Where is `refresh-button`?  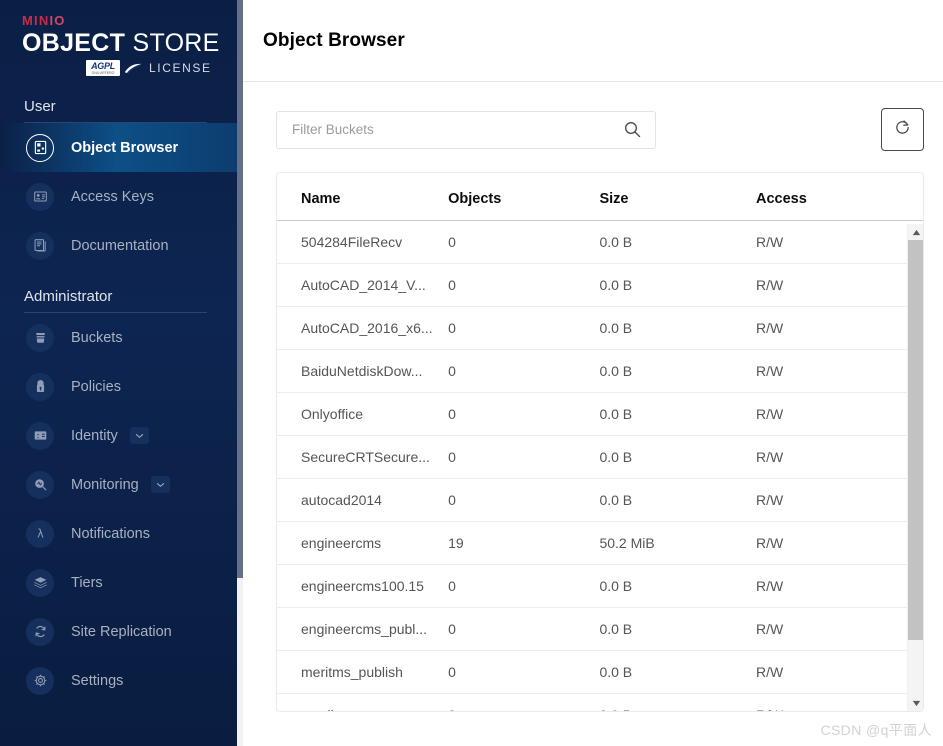 refresh-button is located at coordinates (902, 129).